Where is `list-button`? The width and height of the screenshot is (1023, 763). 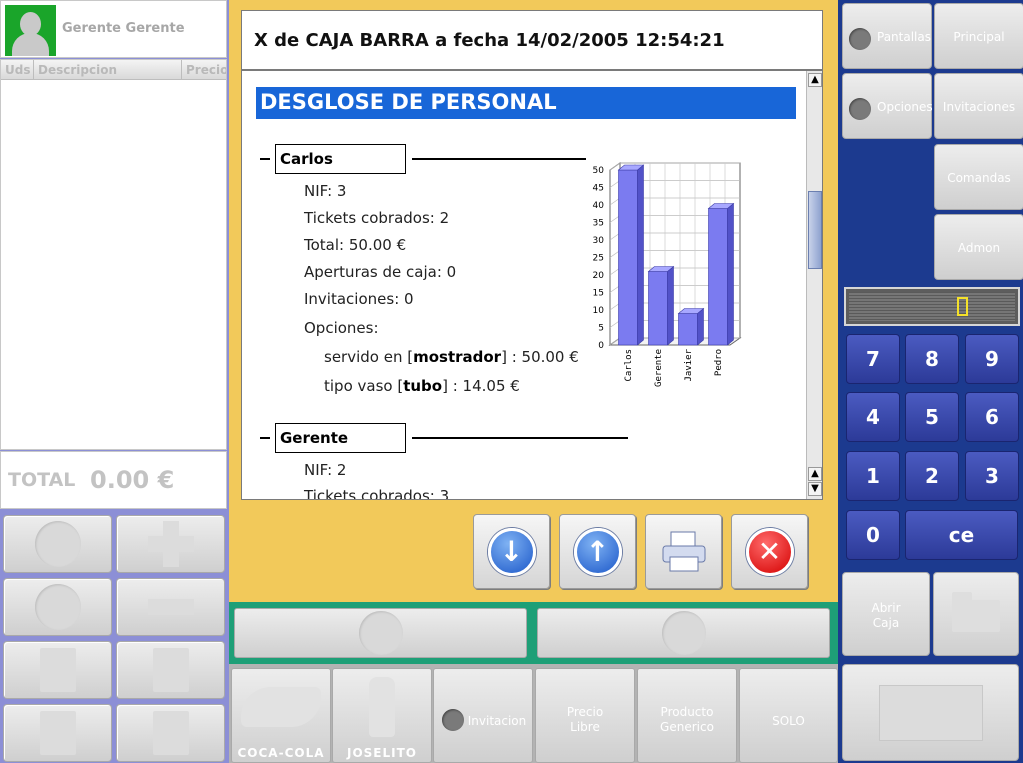 list-button is located at coordinates (57, 670).